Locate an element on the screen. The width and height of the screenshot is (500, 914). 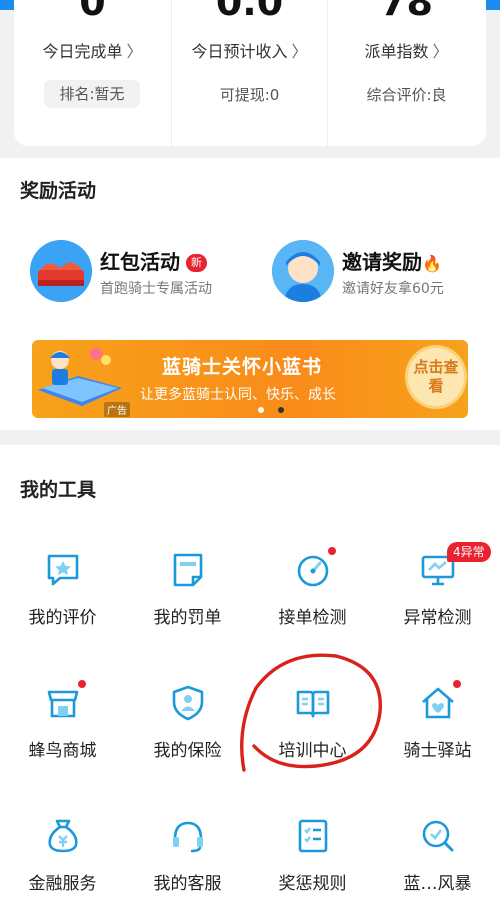
red-packet-activity: 红包活动新 首跑骑士专属活动 is located at coordinates (140, 272).